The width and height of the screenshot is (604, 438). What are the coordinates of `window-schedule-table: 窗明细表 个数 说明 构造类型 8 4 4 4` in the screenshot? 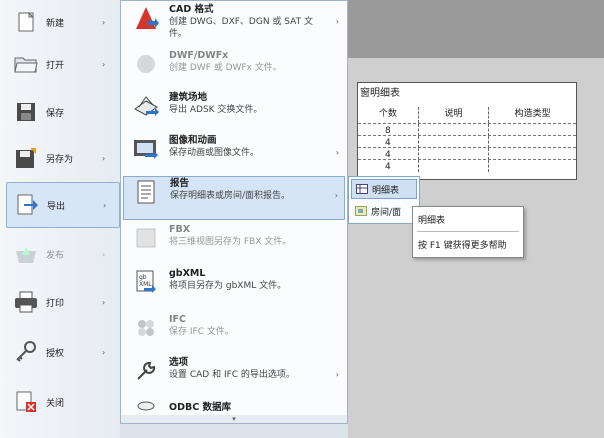 It's located at (467, 131).